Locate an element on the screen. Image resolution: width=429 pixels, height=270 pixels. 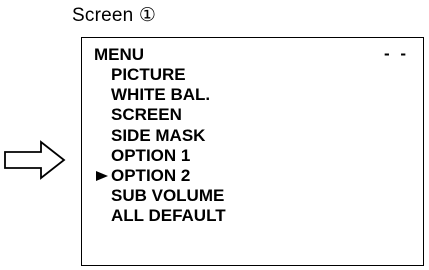
menu-item-white-bal: WHITE BAL. is located at coordinates (160, 95).